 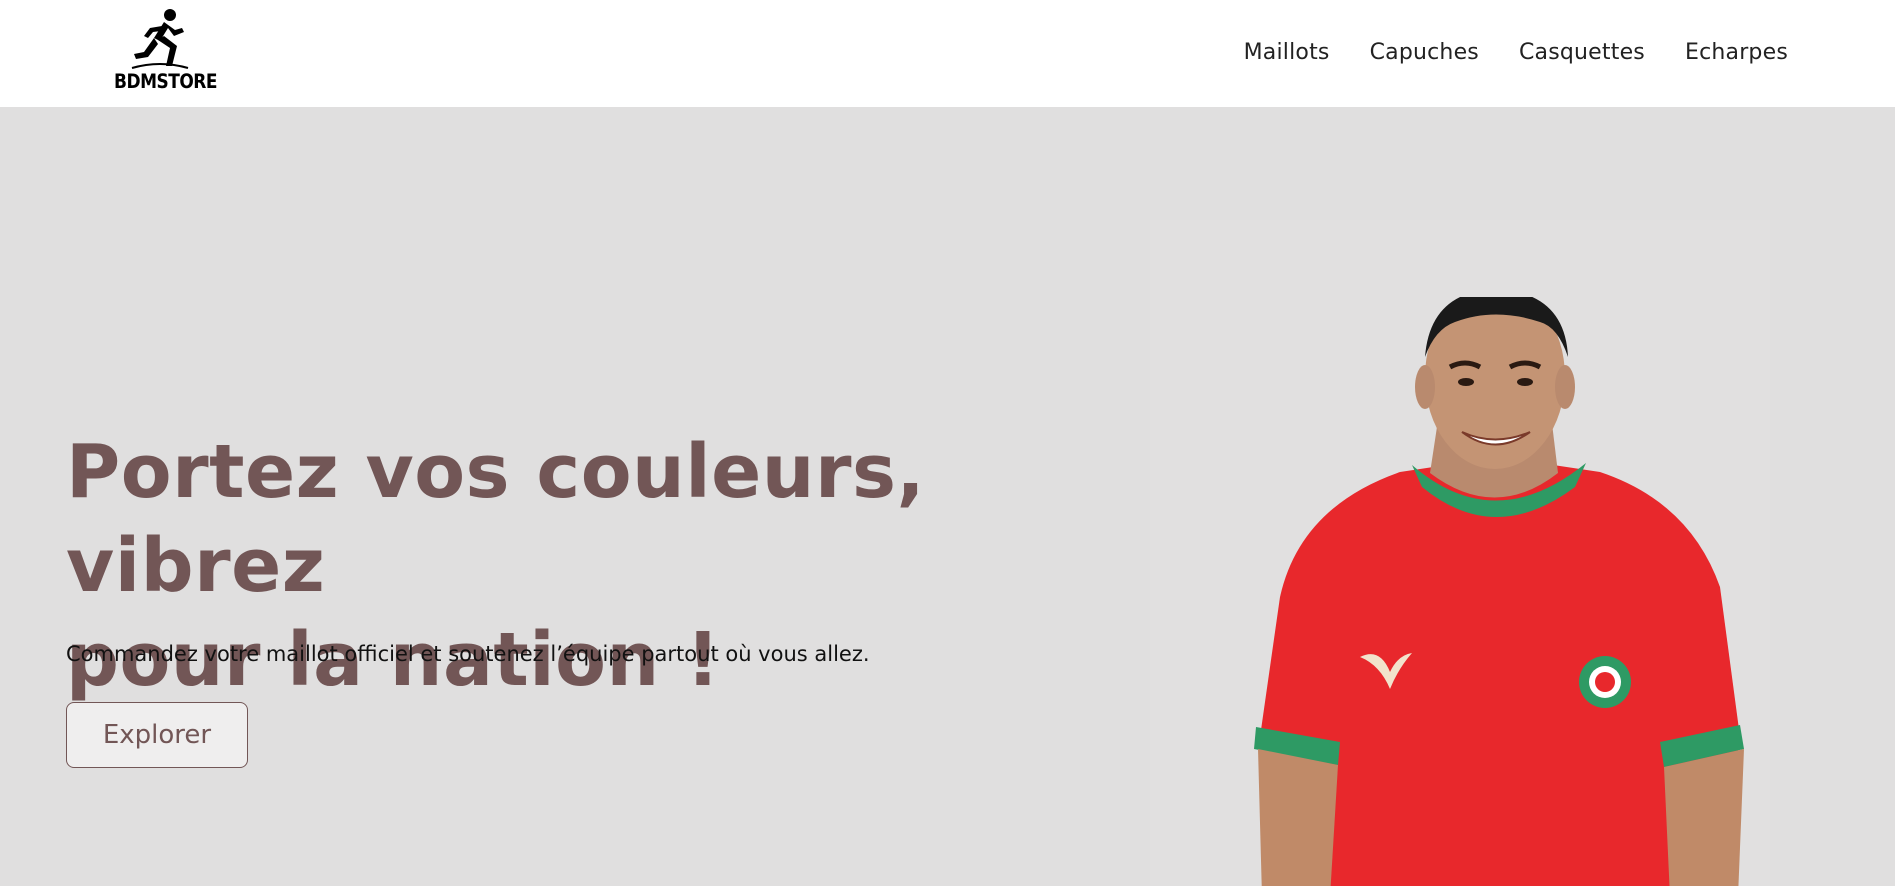 I want to click on running-man-icon, so click(x=160, y=39).